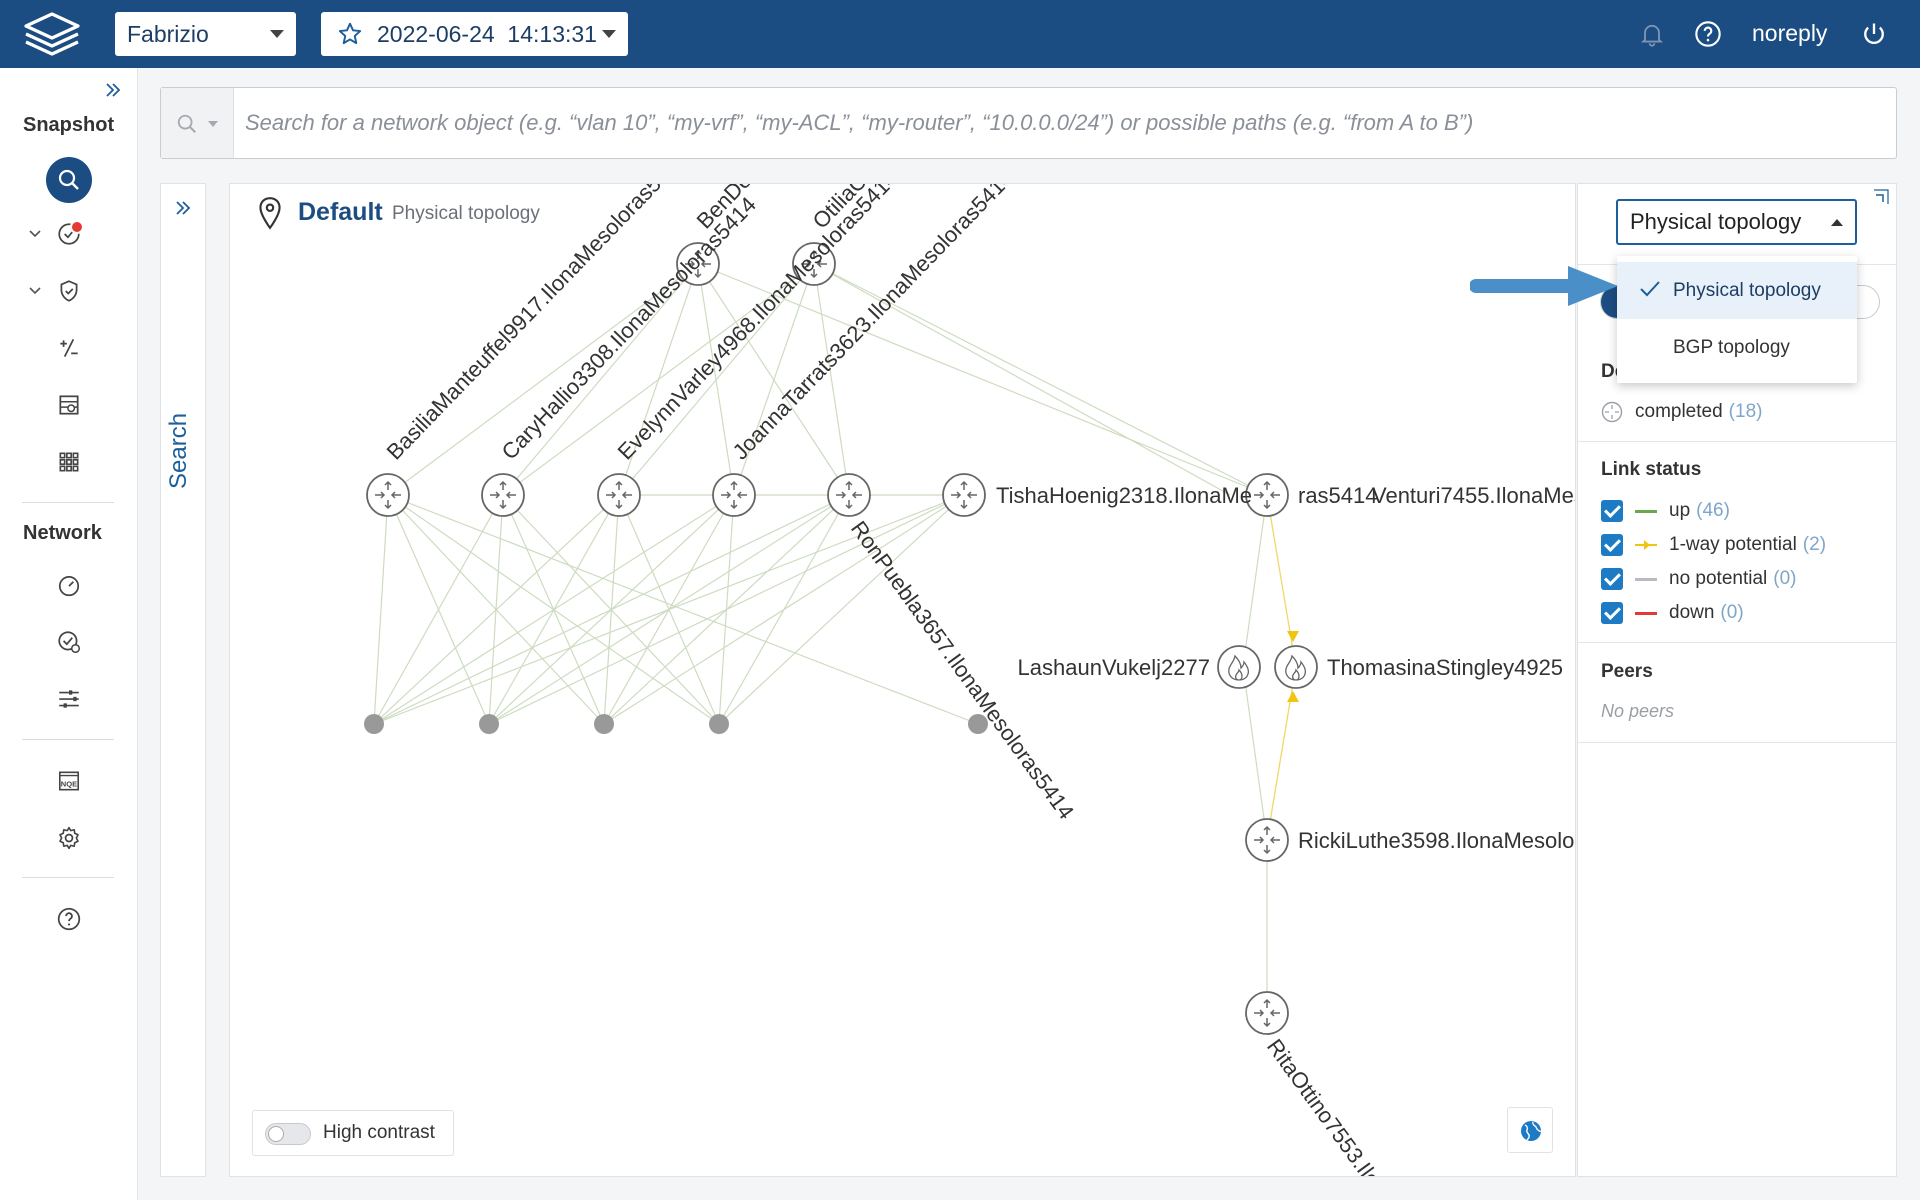 This screenshot has width=1920, height=1200. Describe the element at coordinates (1650, 289) in the screenshot. I see `check-icon` at that location.